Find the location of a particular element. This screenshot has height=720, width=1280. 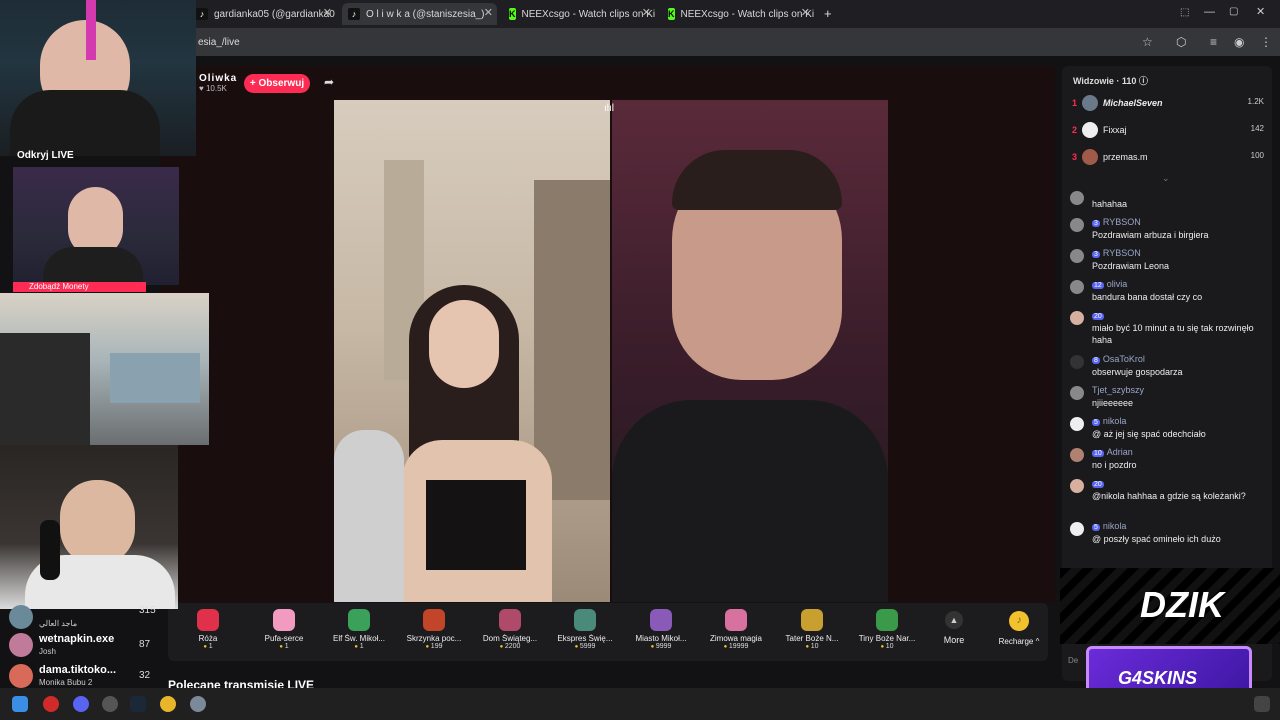

chat-username: olivia is located at coordinates (1117, 284).